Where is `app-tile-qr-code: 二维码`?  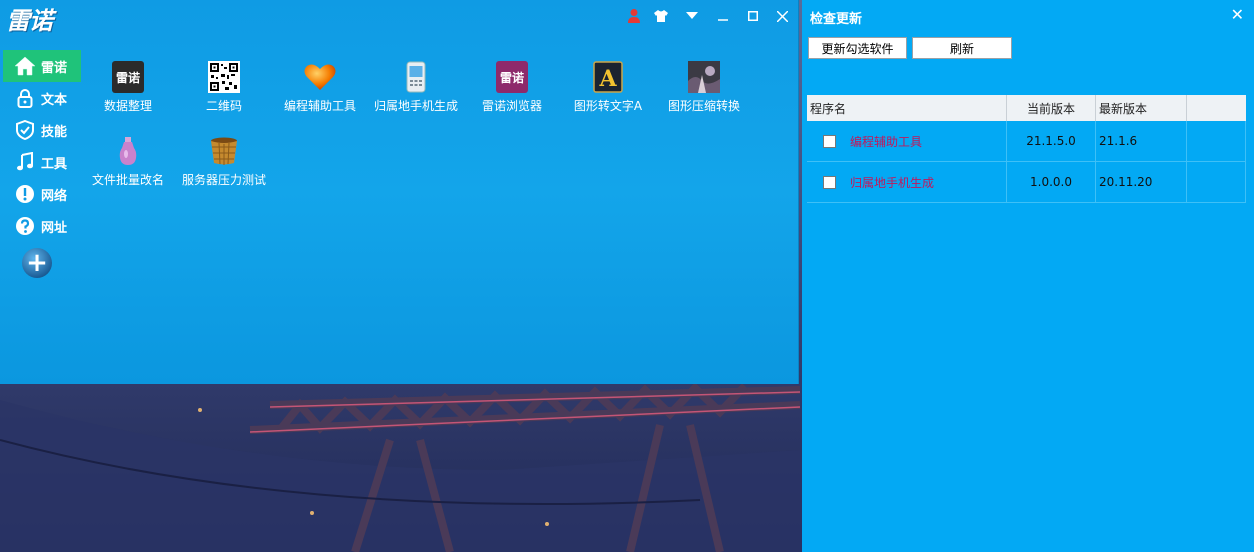
app-tile-qr-code: 二维码 is located at coordinates (224, 87).